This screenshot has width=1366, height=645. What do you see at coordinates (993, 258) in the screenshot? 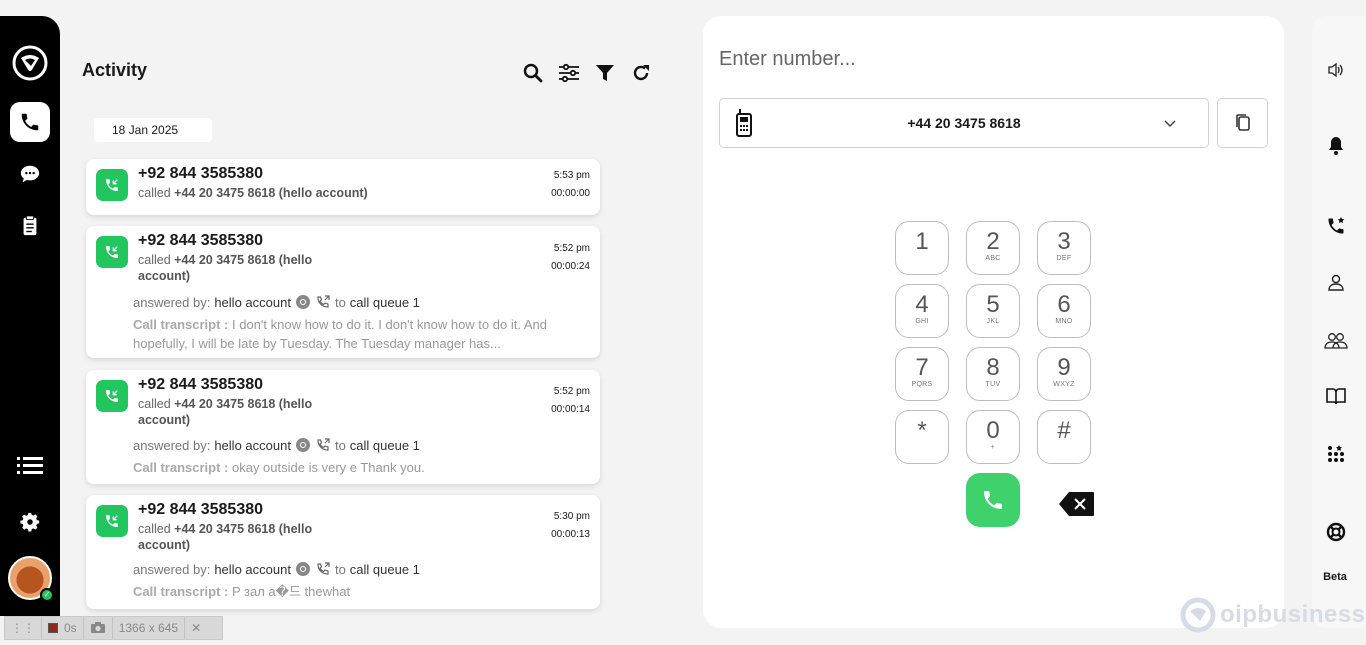
I see `key-letters: ABC` at bounding box center [993, 258].